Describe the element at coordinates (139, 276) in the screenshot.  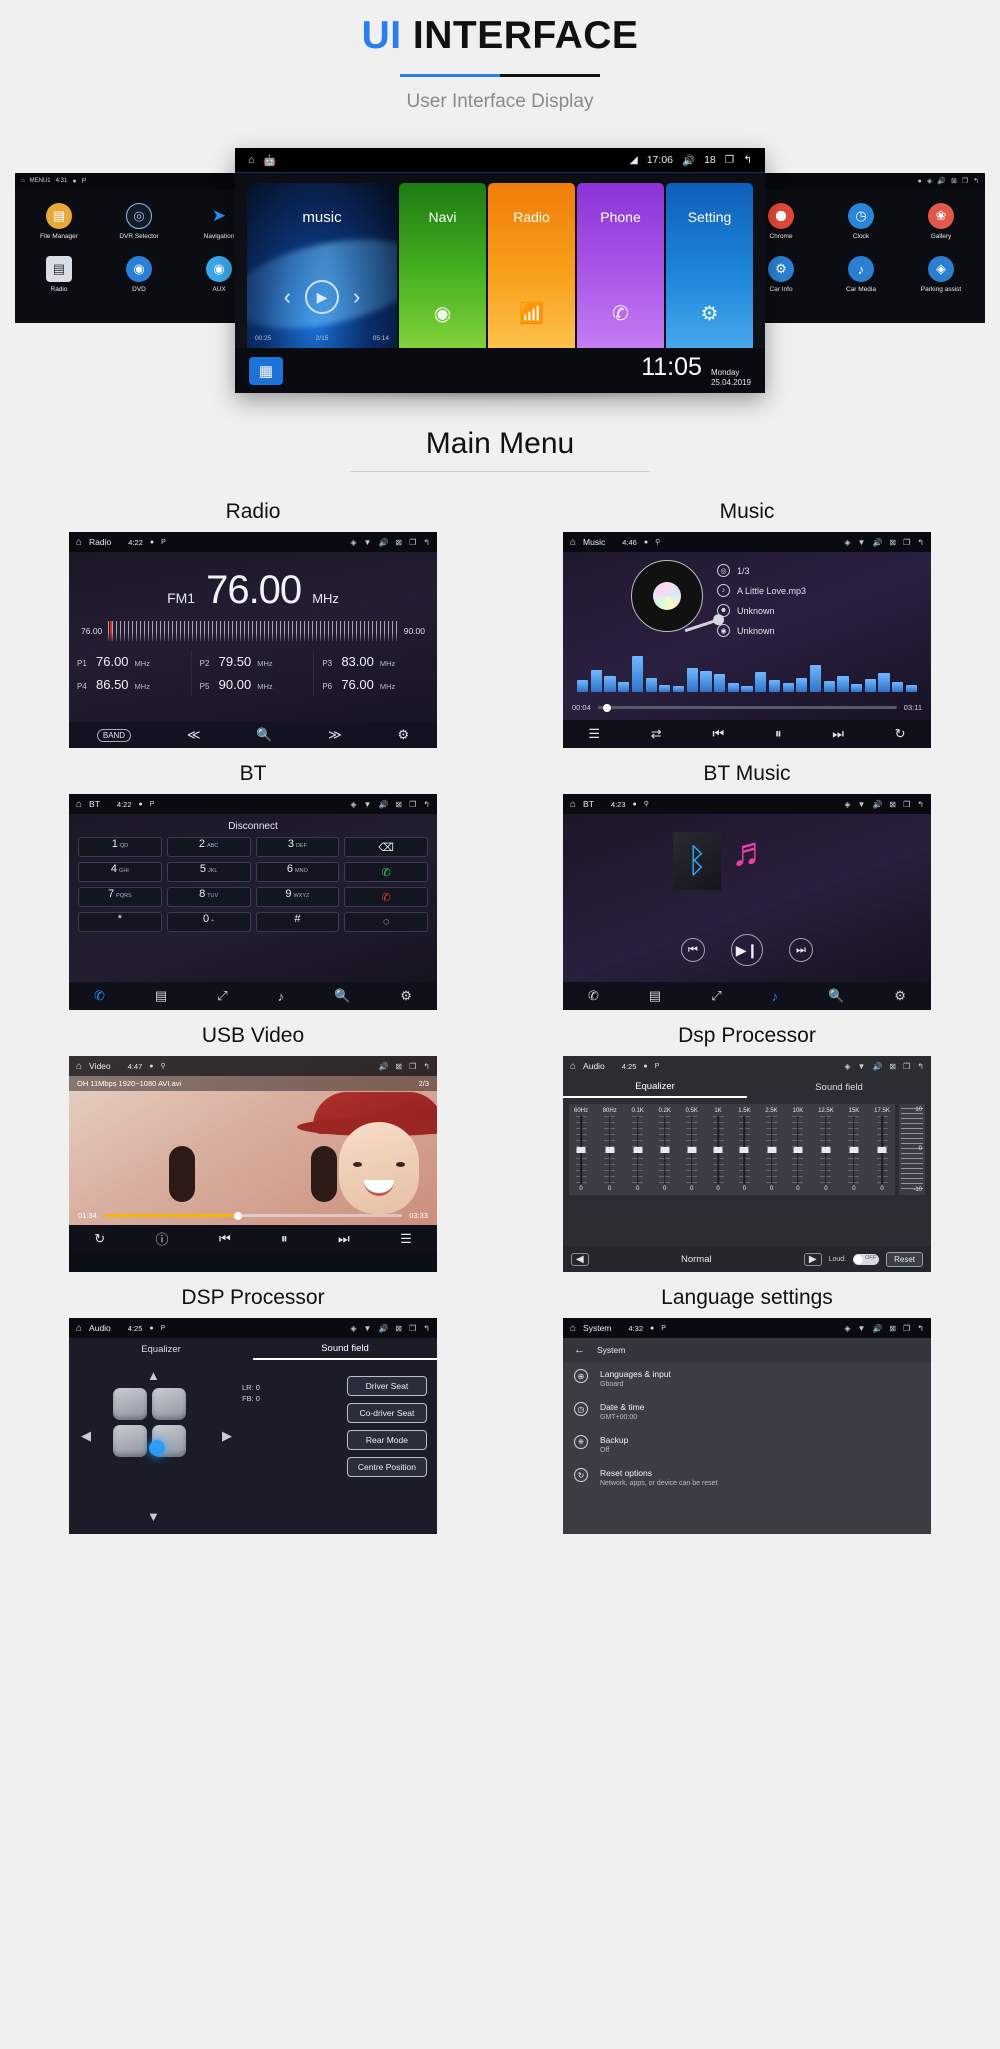
I see `app-dvd: ◉ DVD` at that location.